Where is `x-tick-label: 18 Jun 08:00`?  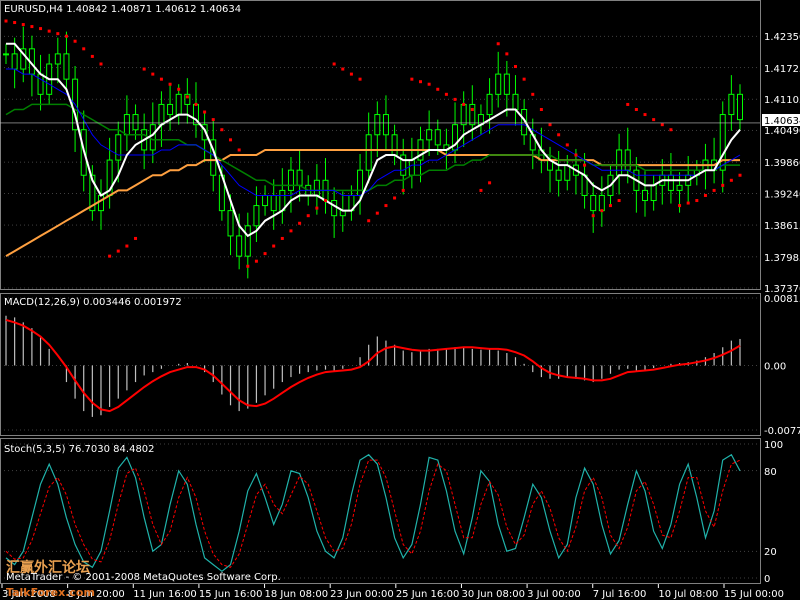
x-tick-label: 18 Jun 08:00 is located at coordinates (297, 594).